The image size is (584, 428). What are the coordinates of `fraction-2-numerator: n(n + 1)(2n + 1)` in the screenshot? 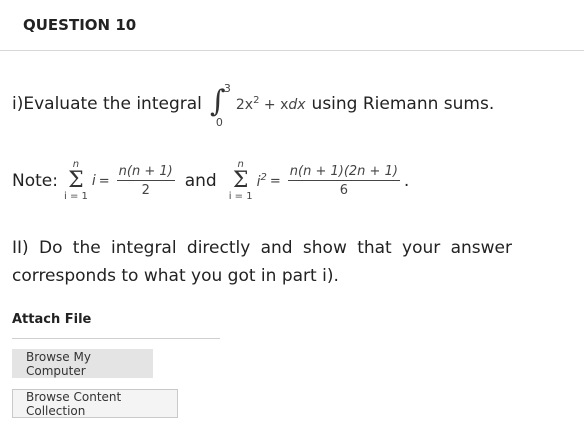 It's located at (343, 172).